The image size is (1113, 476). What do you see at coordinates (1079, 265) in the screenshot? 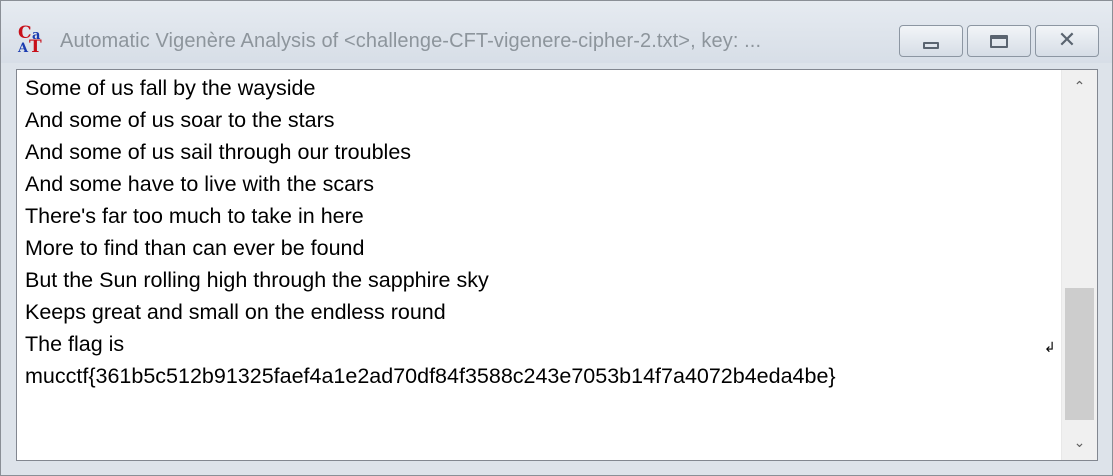
I see `vertical-scrollbar: ⌃ ⌄` at bounding box center [1079, 265].